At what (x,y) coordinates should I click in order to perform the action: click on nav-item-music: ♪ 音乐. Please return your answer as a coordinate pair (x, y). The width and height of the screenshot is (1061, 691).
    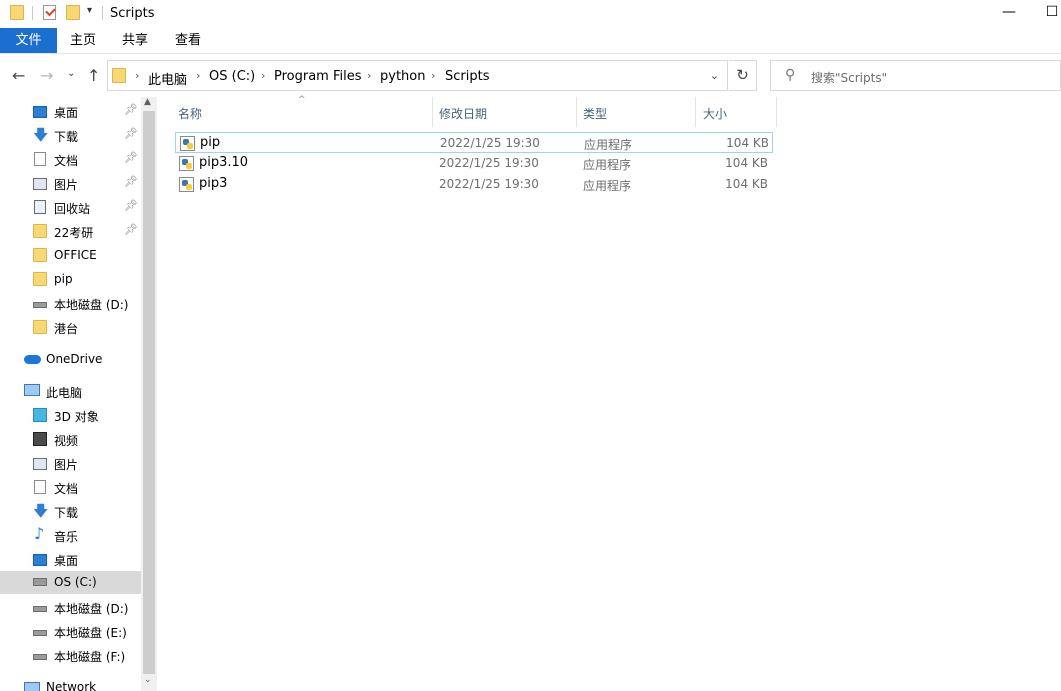
    Looking at the image, I should click on (87, 535).